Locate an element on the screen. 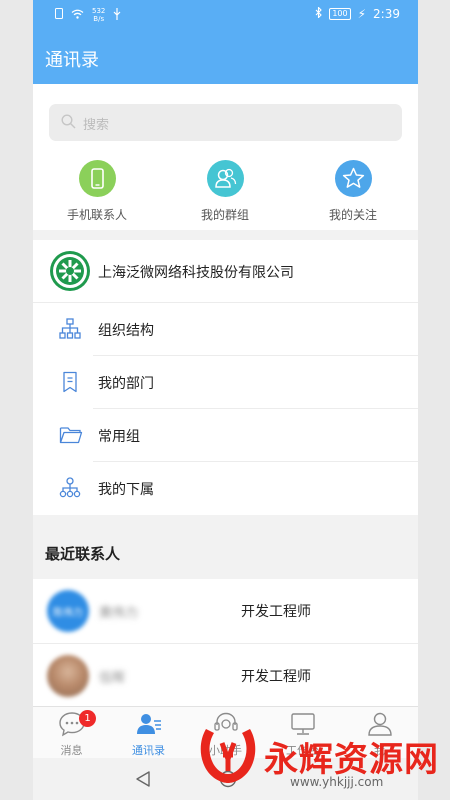 The image size is (450, 800). menu-item-my-department: 我的部门 is located at coordinates (225, 382).